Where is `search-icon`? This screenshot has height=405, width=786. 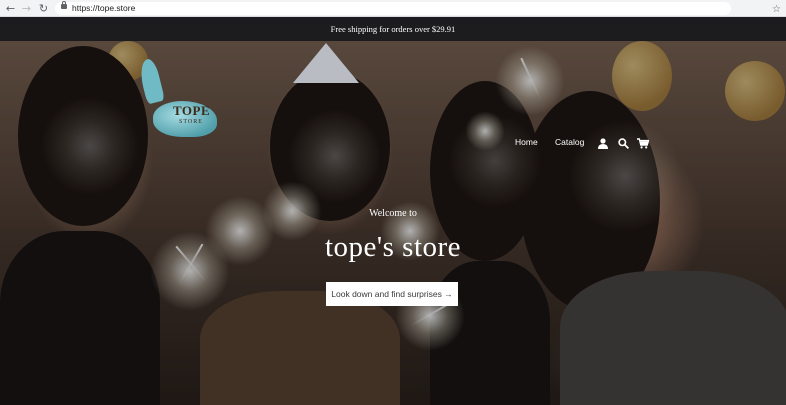 search-icon is located at coordinates (624, 143).